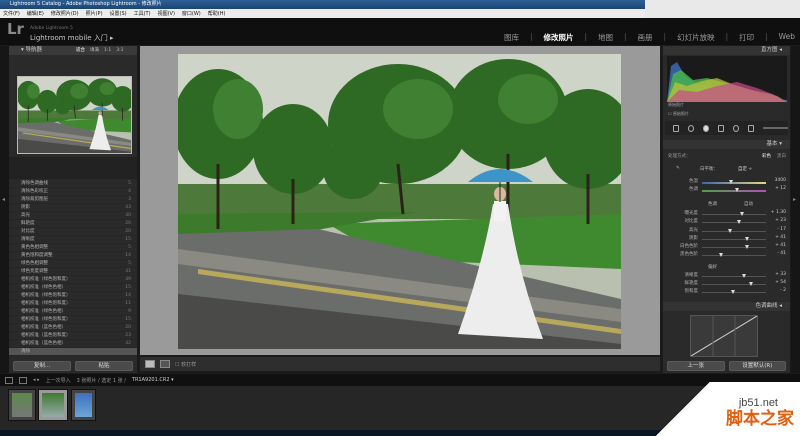 The image size is (800, 436). Describe the element at coordinates (724, 336) in the screenshot. I see `tone-curve-graph` at that location.